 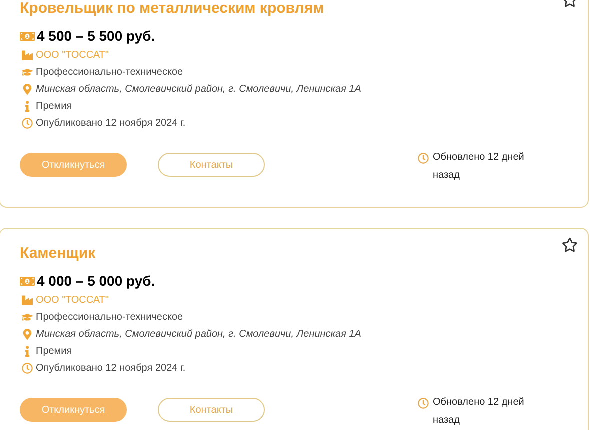 What do you see at coordinates (96, 281) in the screenshot?
I see `salary-text: 4 000 – 5 000 руб.` at bounding box center [96, 281].